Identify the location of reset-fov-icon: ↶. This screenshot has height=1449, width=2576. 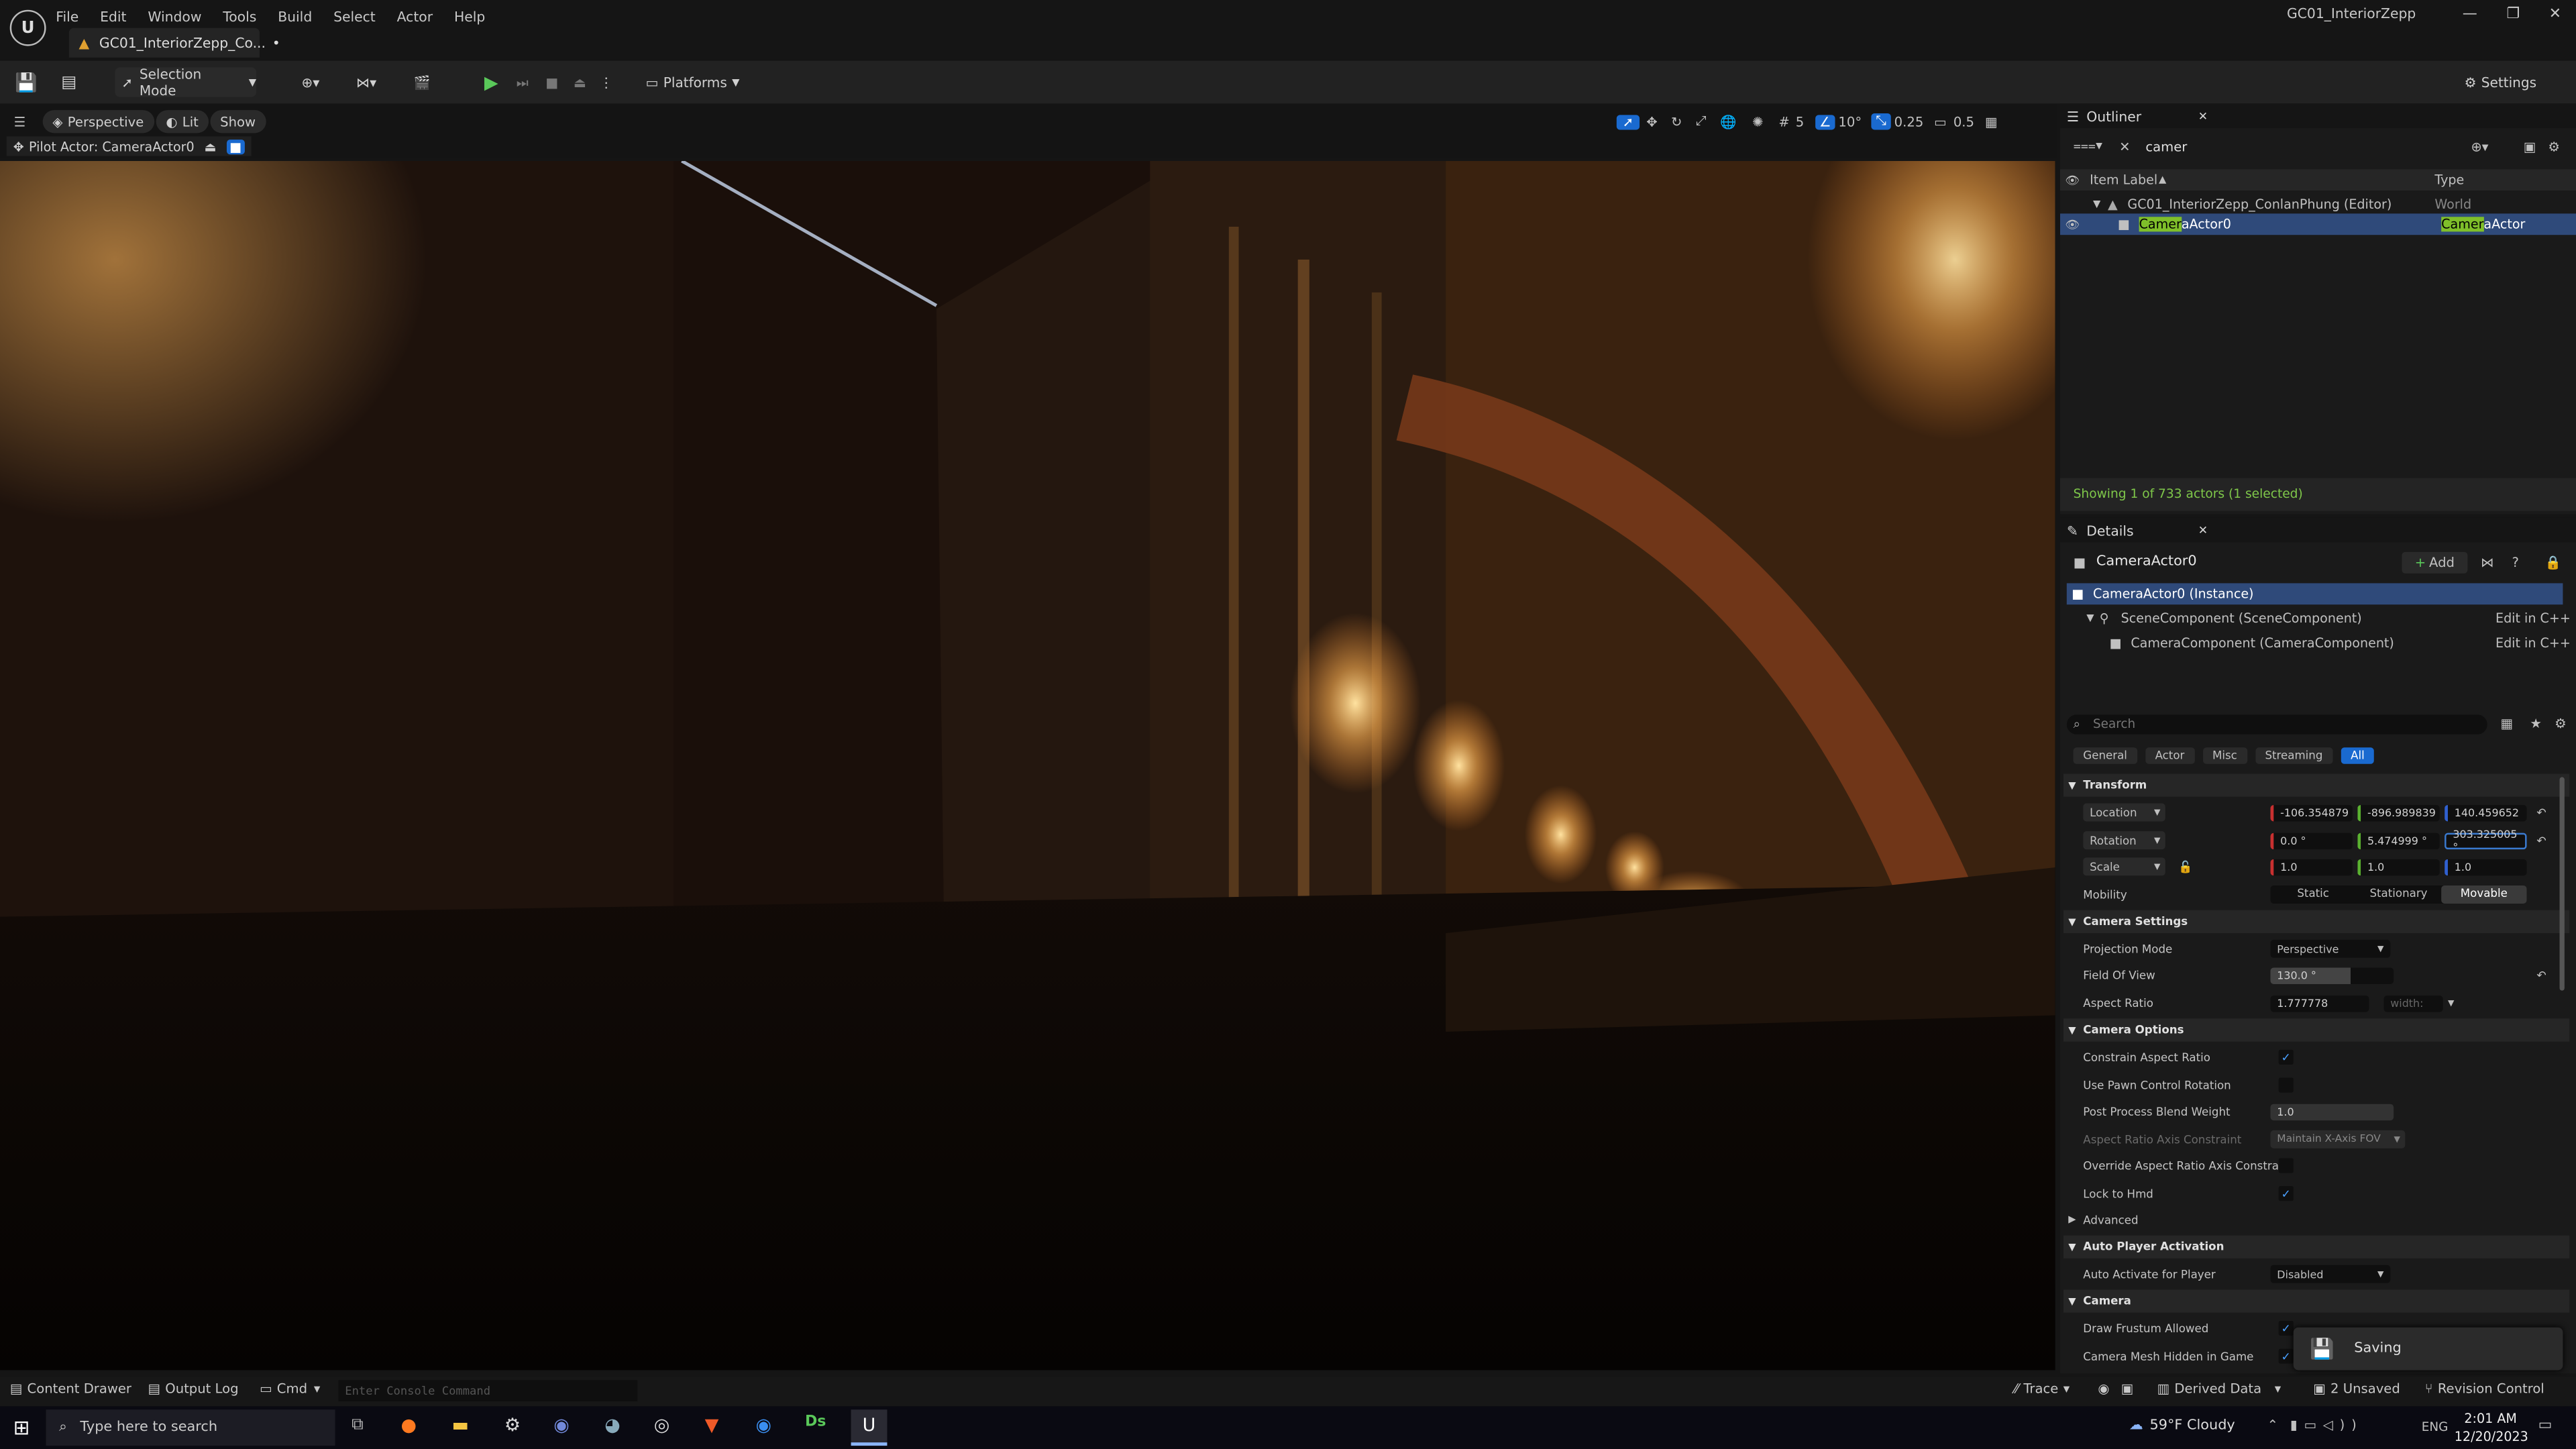
(2541, 975).